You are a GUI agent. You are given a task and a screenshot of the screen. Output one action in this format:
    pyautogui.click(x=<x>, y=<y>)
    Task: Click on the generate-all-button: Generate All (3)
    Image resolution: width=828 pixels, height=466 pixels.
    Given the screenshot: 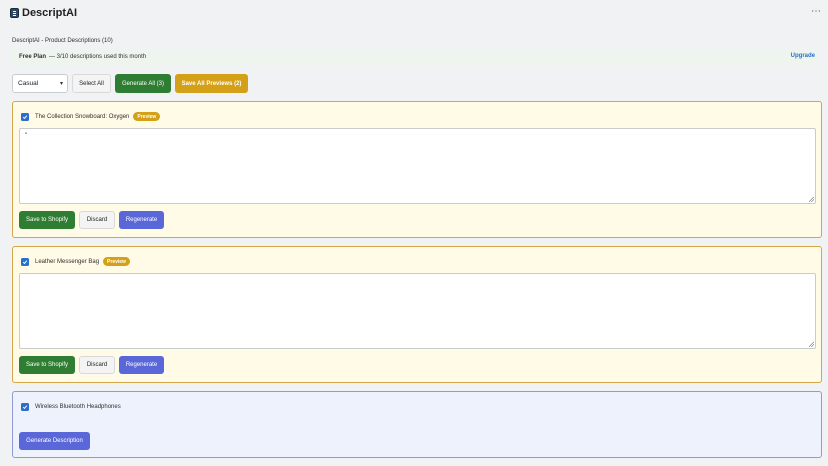 What is the action you would take?
    pyautogui.click(x=143, y=83)
    